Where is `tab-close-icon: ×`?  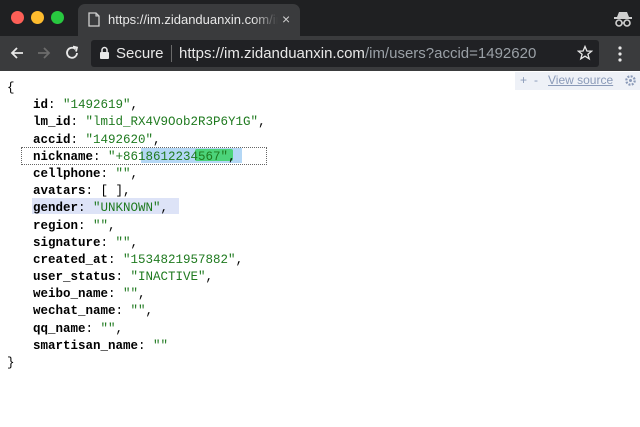 tab-close-icon: × is located at coordinates (286, 19).